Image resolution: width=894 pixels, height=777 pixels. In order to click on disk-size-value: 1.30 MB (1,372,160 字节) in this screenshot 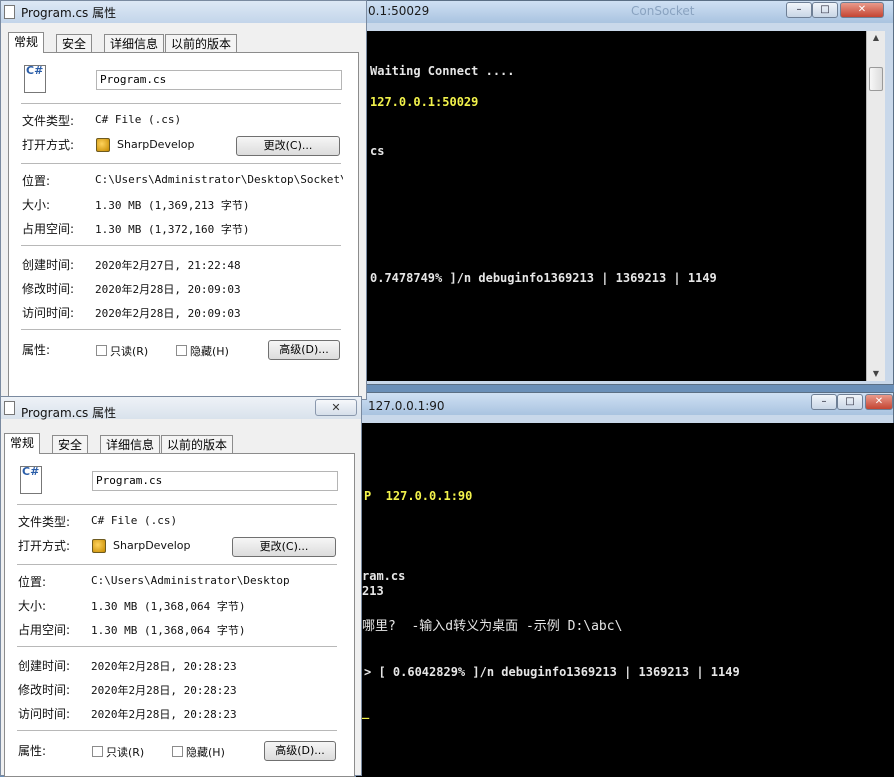, I will do `click(172, 229)`.